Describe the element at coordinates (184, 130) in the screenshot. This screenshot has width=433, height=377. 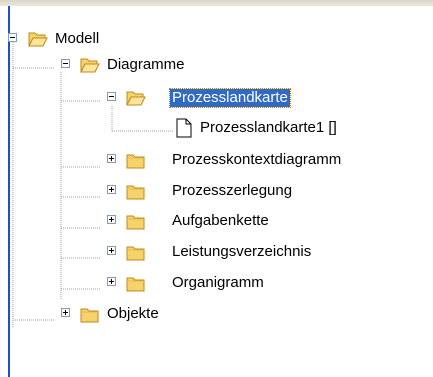
I see `document-icon` at that location.